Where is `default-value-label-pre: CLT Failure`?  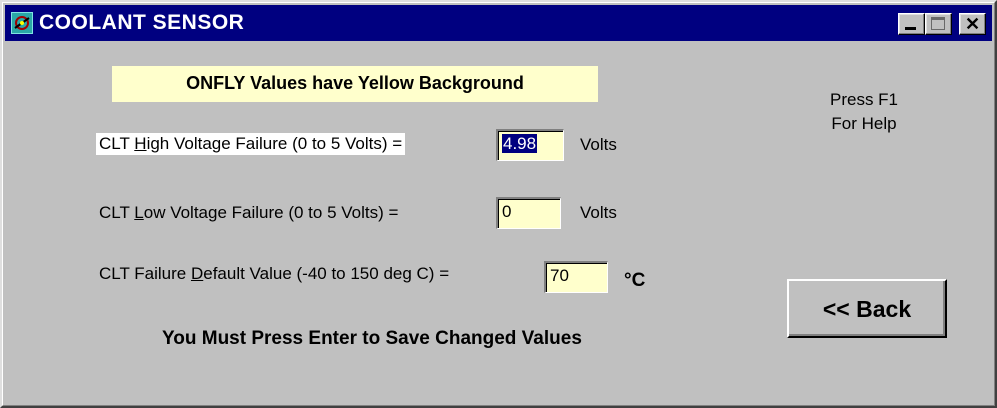 default-value-label-pre: CLT Failure is located at coordinates (145, 273).